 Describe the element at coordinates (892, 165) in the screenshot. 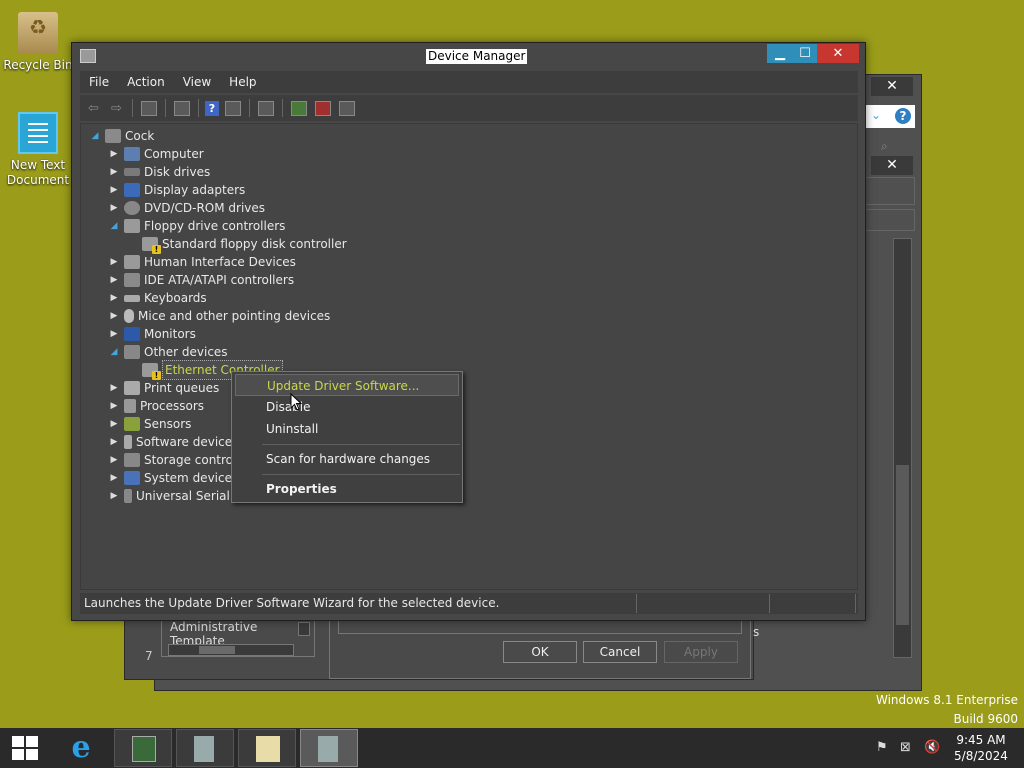

I see `inner-close-icon: ✕` at that location.